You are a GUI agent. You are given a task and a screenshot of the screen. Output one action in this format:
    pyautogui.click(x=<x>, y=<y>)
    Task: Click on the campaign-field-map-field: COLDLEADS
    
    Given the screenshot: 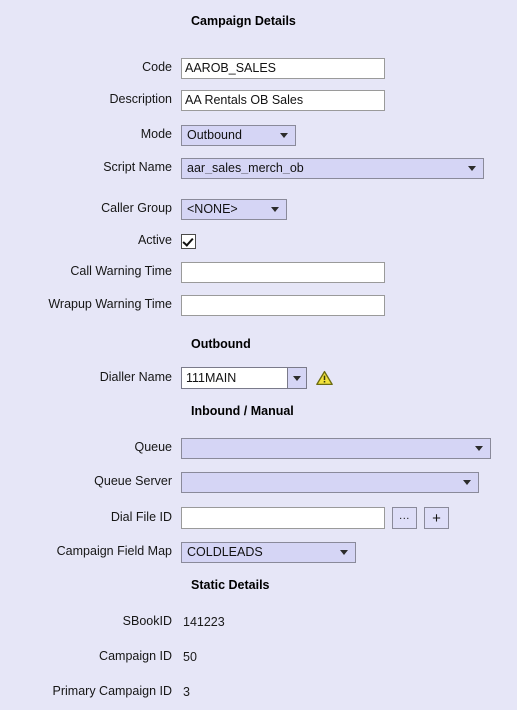 What is the action you would take?
    pyautogui.click(x=268, y=552)
    